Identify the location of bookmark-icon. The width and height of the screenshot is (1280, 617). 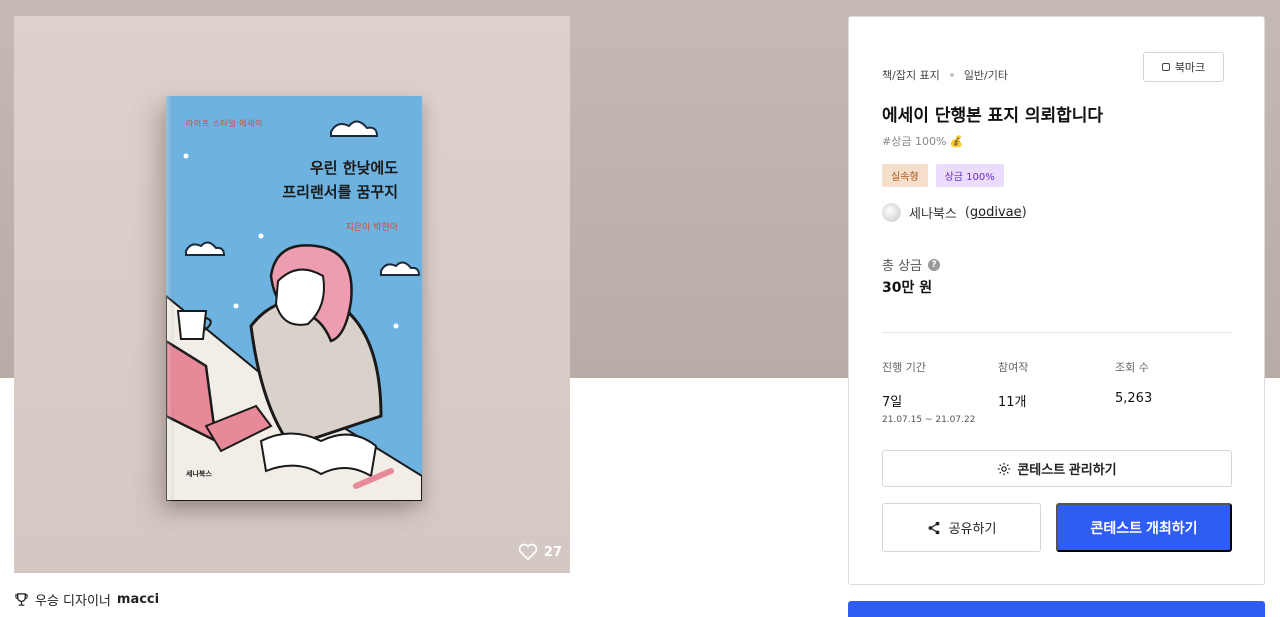
(1165, 67).